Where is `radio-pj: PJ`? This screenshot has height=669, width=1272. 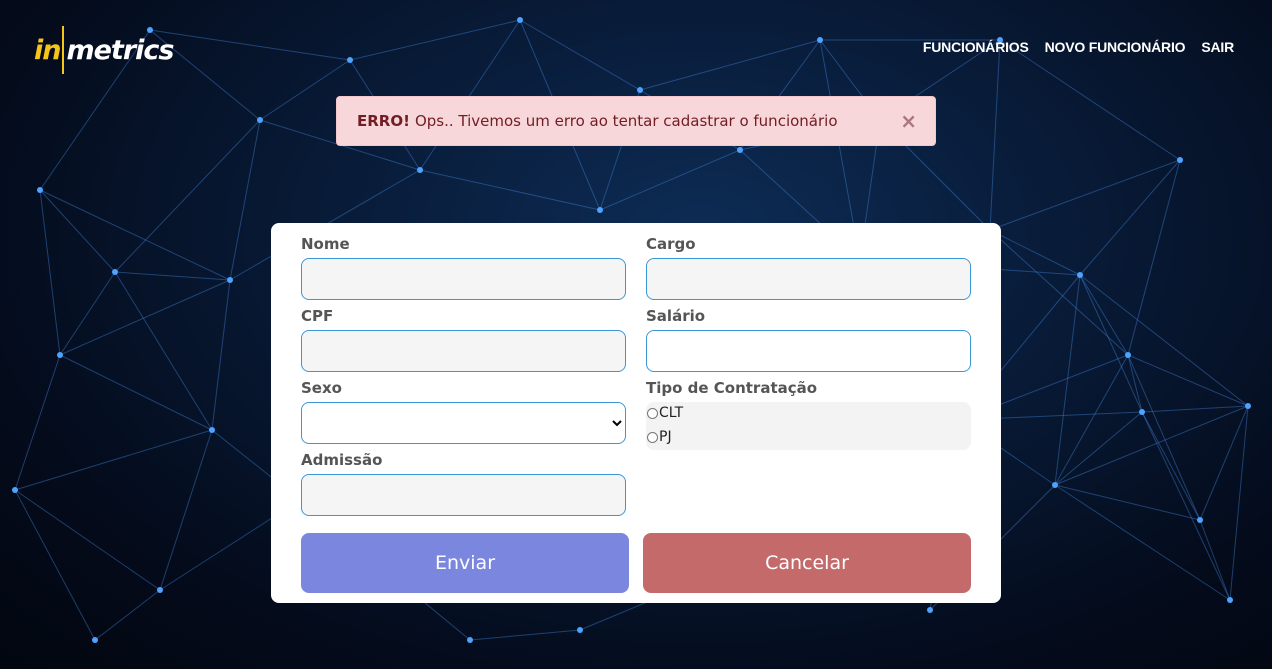
radio-pj: PJ is located at coordinates (659, 437).